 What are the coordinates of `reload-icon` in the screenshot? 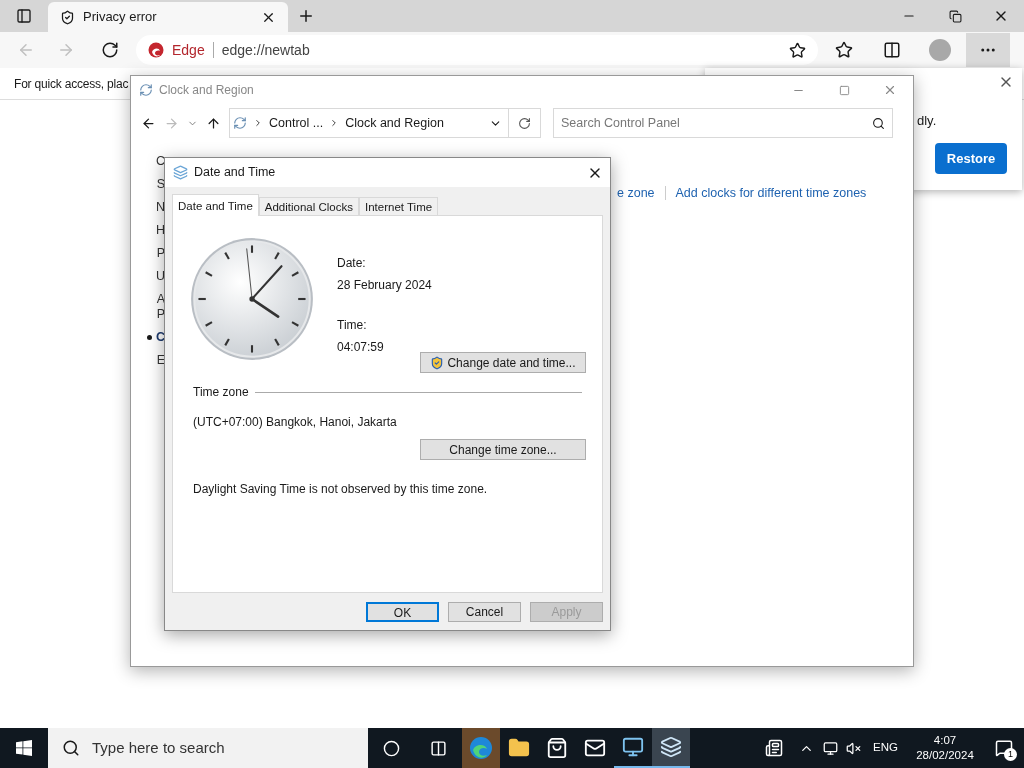 It's located at (110, 50).